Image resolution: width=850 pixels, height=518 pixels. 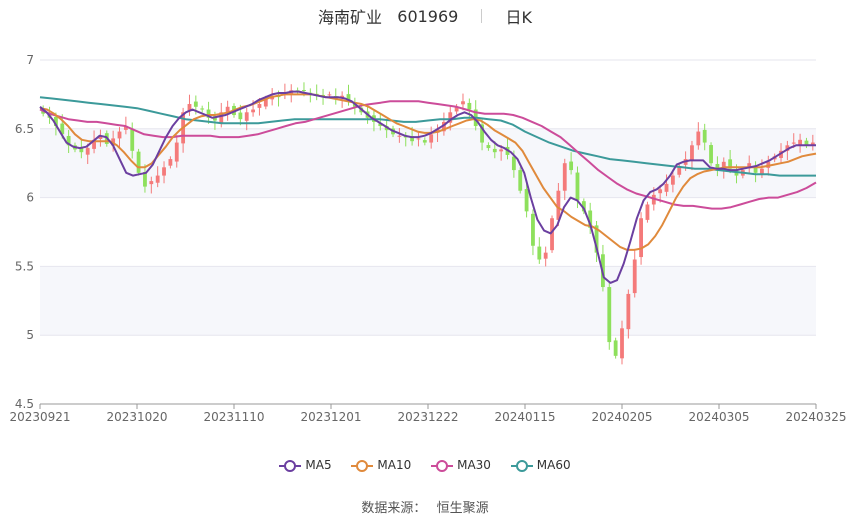 I want to click on ma5-marker-icon, so click(x=290, y=465).